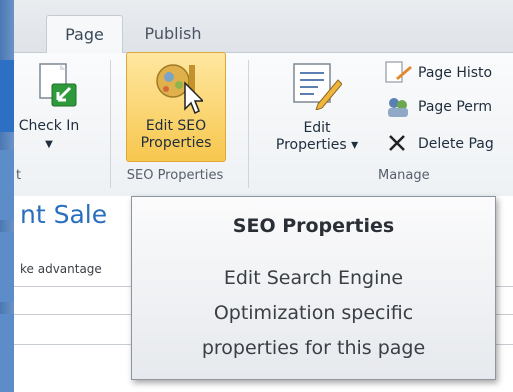 The image size is (513, 392). I want to click on edit-seo-properties-button: Edit SEO Properties, so click(176, 107).